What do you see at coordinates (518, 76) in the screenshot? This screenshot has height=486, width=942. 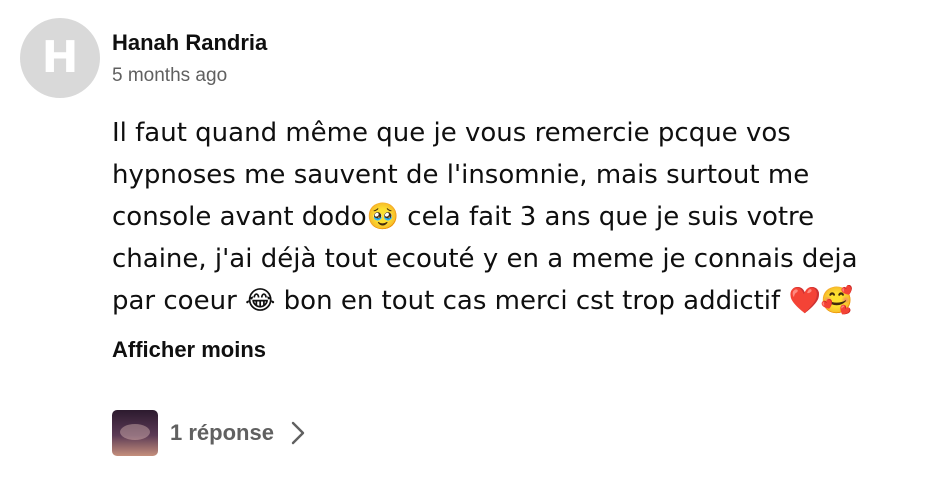 I see `comment-timestamp: 5 months ago` at bounding box center [518, 76].